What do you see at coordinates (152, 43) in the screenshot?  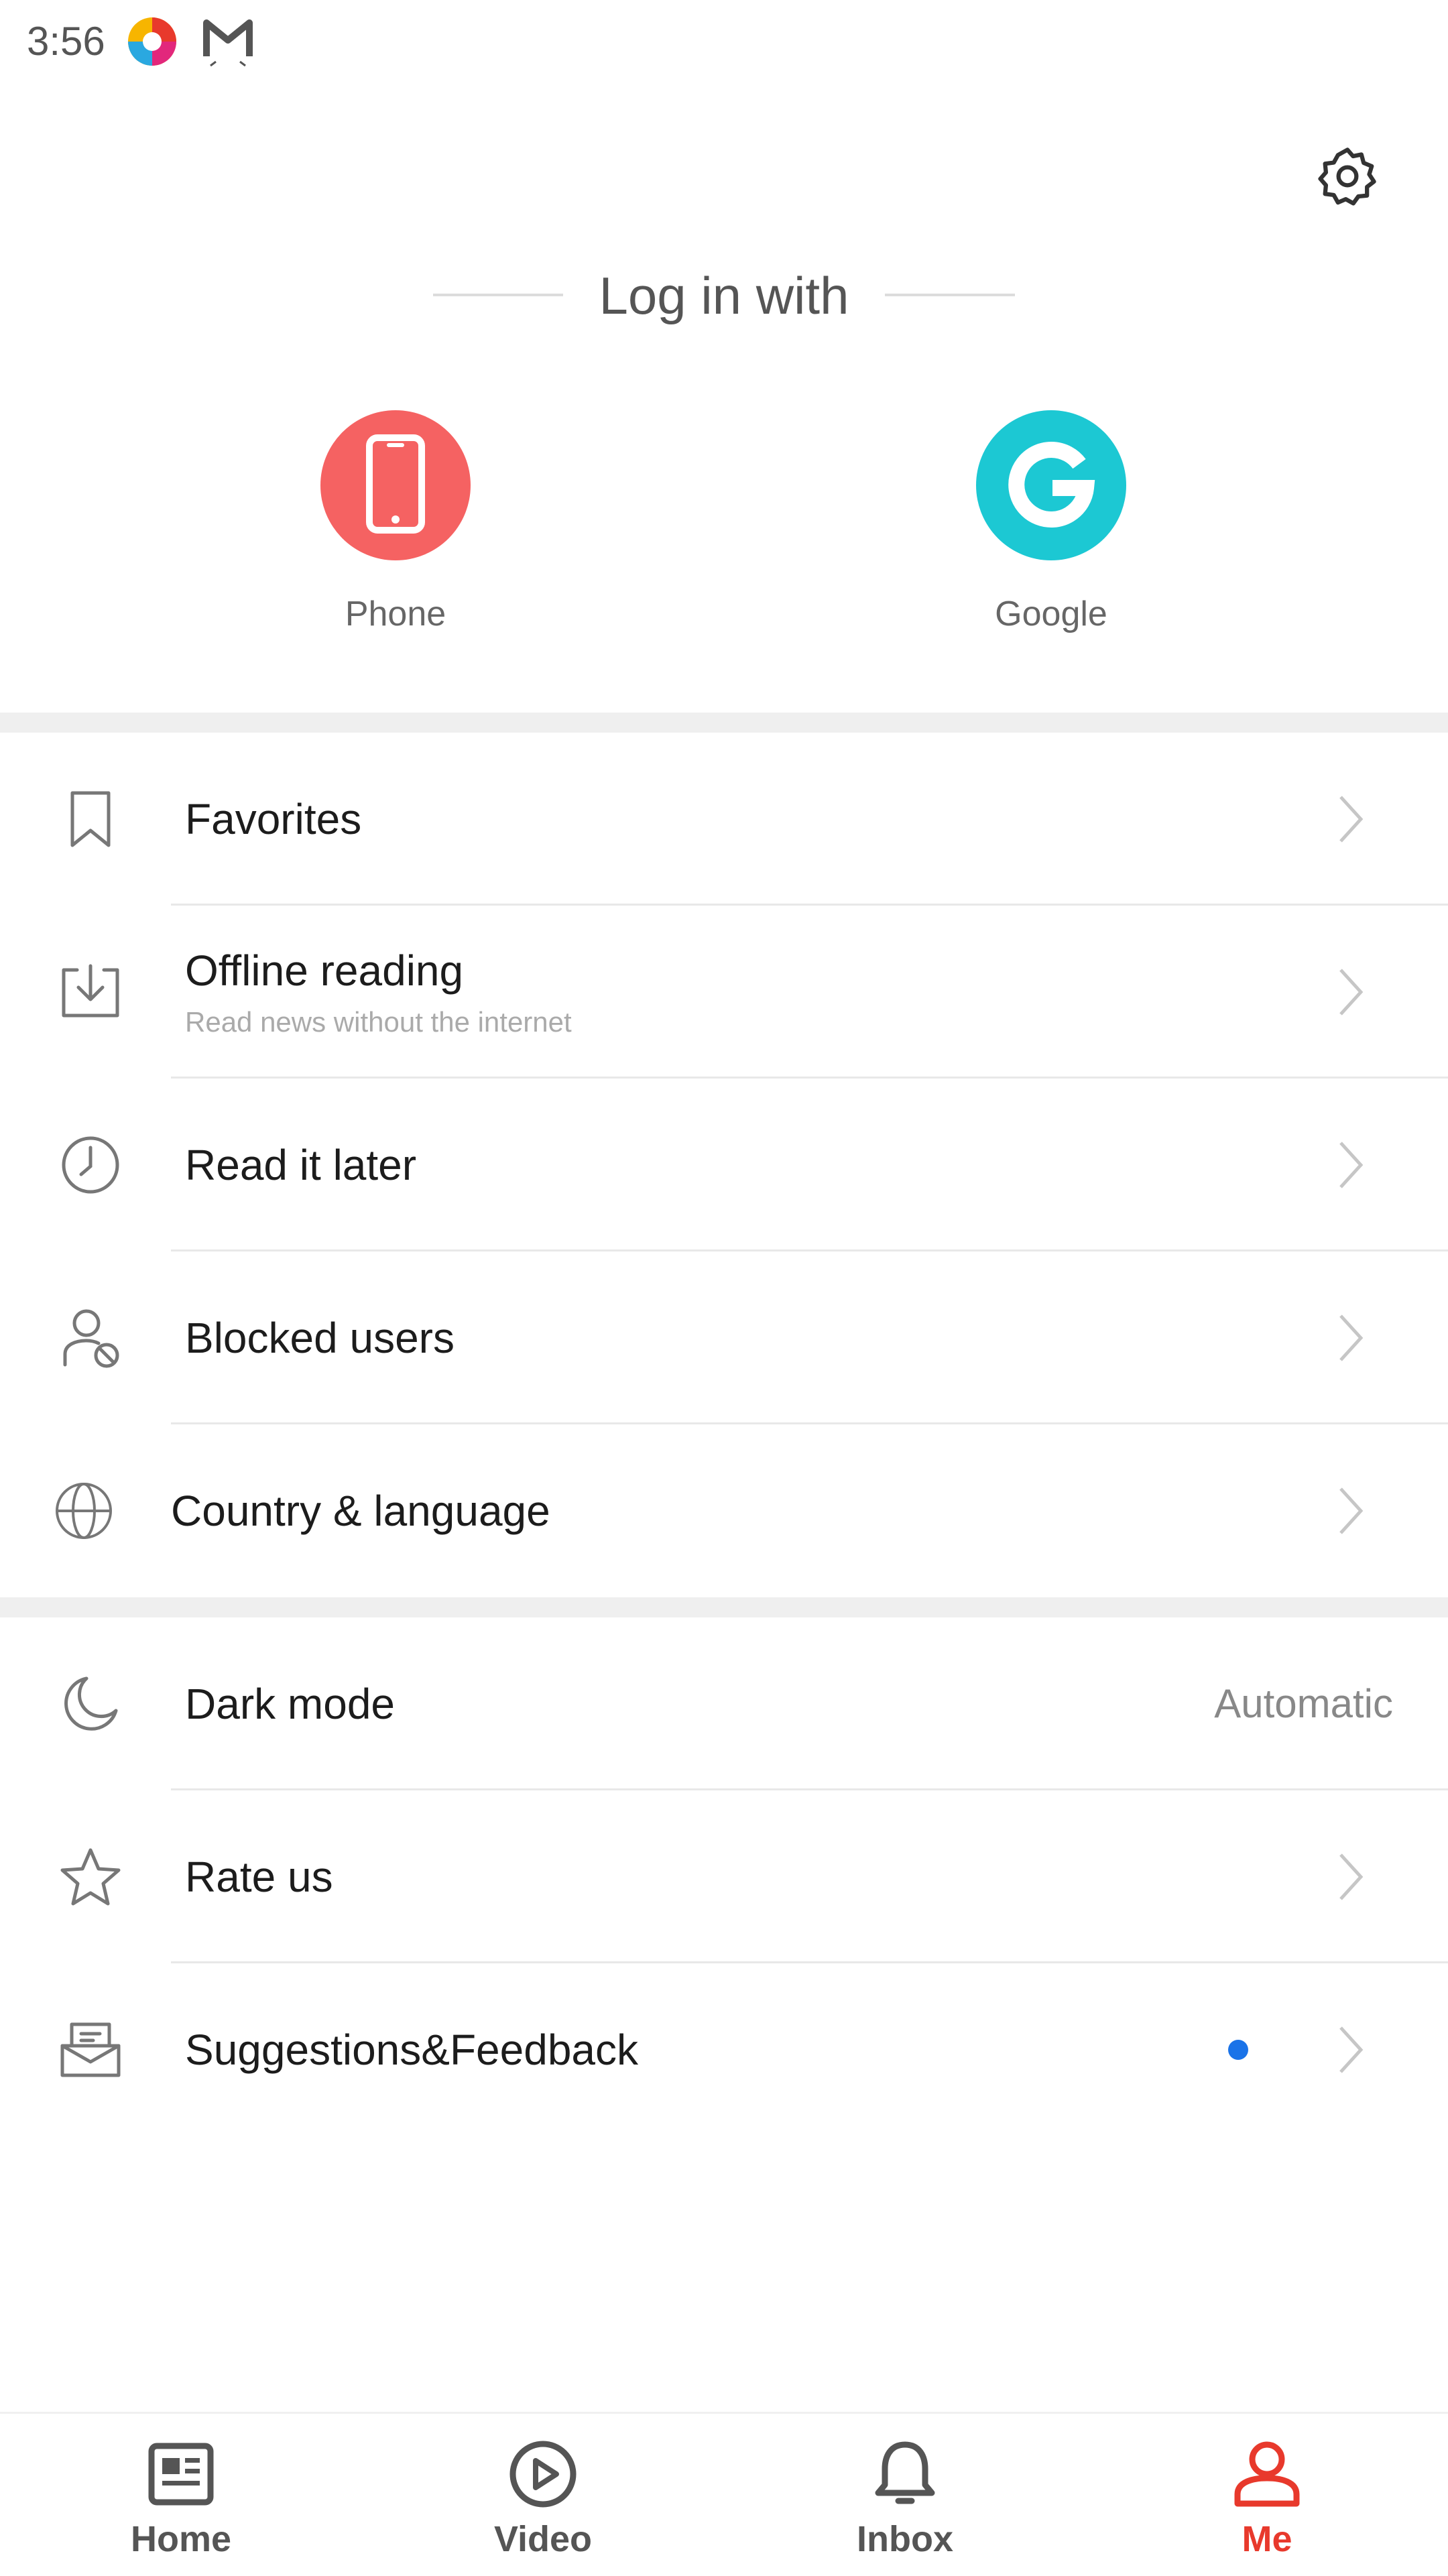 I see `colorful-app-icon` at bounding box center [152, 43].